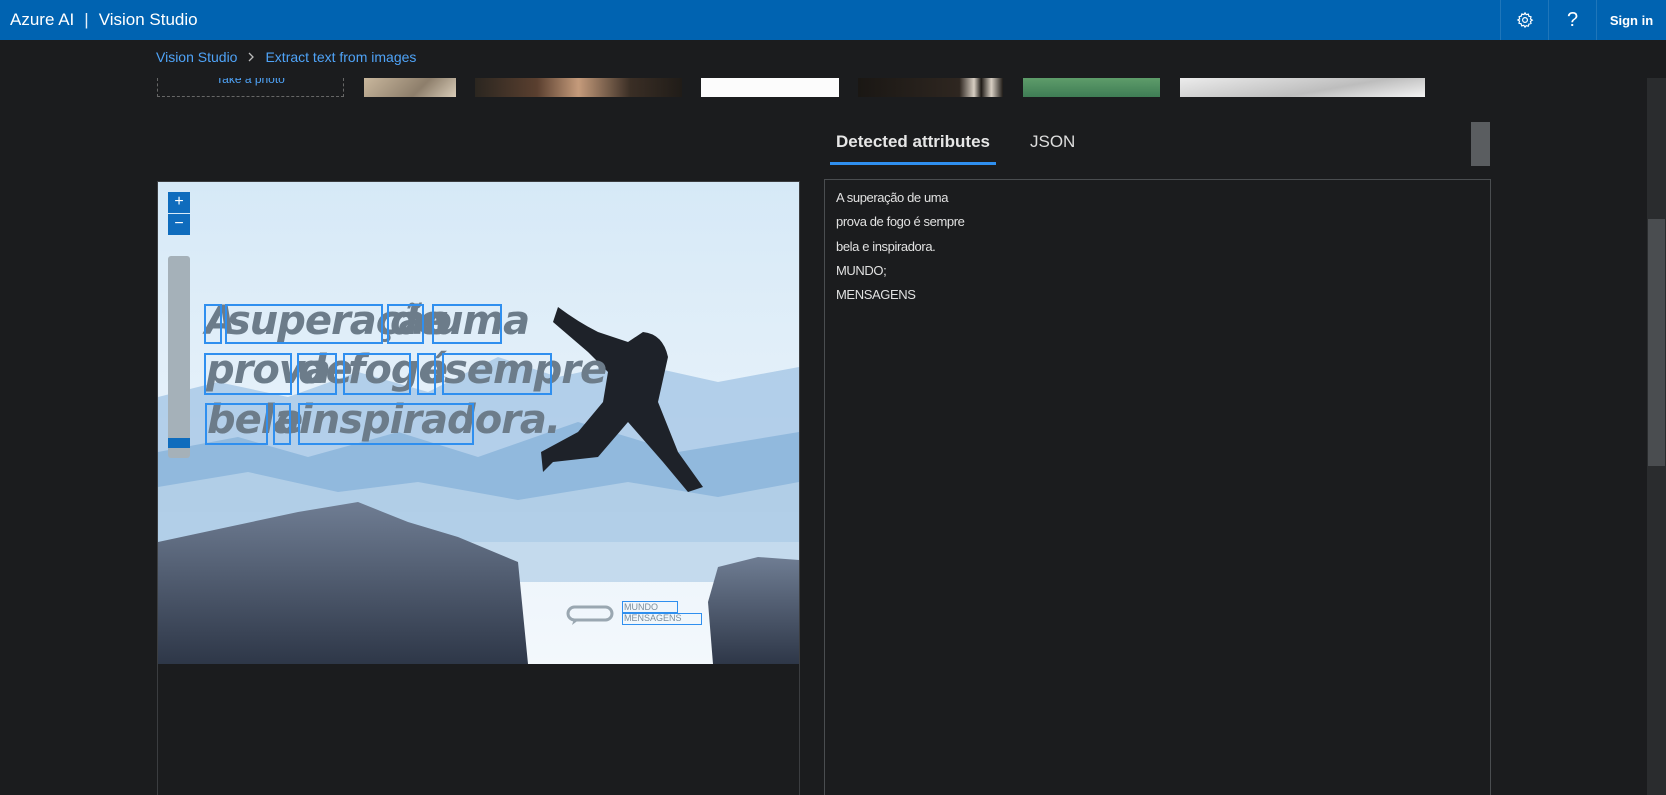 Image resolution: width=1666 pixels, height=795 pixels. Describe the element at coordinates (148, 19) in the screenshot. I see `product-name: Vision Studio` at that location.